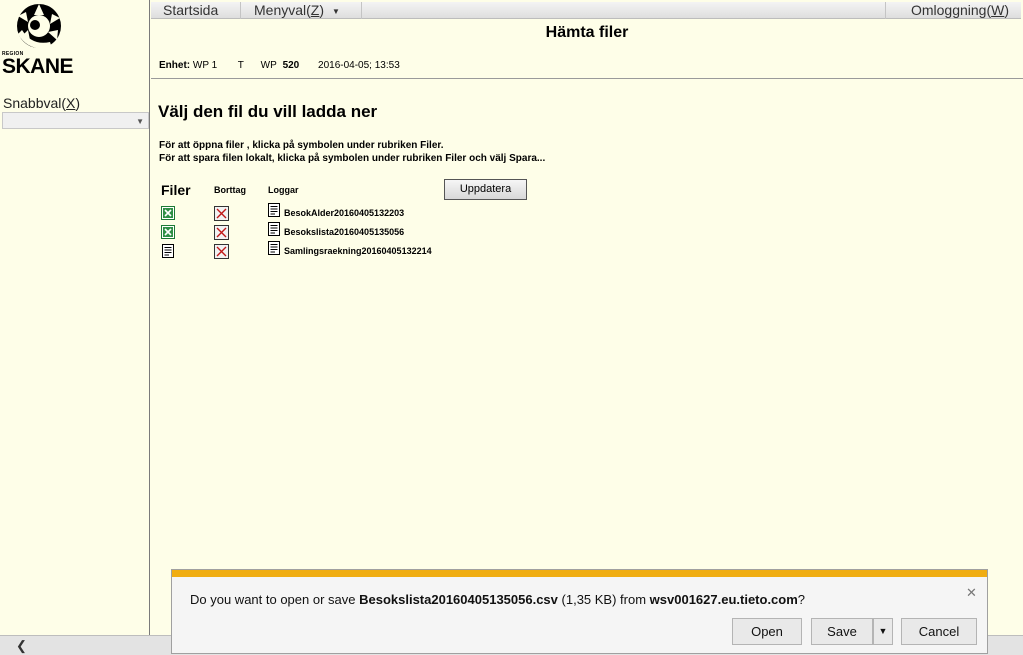 This screenshot has height=655, width=1023. Describe the element at coordinates (458, 599) in the screenshot. I see `download-filename: Besokslista20160405135056.csv` at that location.